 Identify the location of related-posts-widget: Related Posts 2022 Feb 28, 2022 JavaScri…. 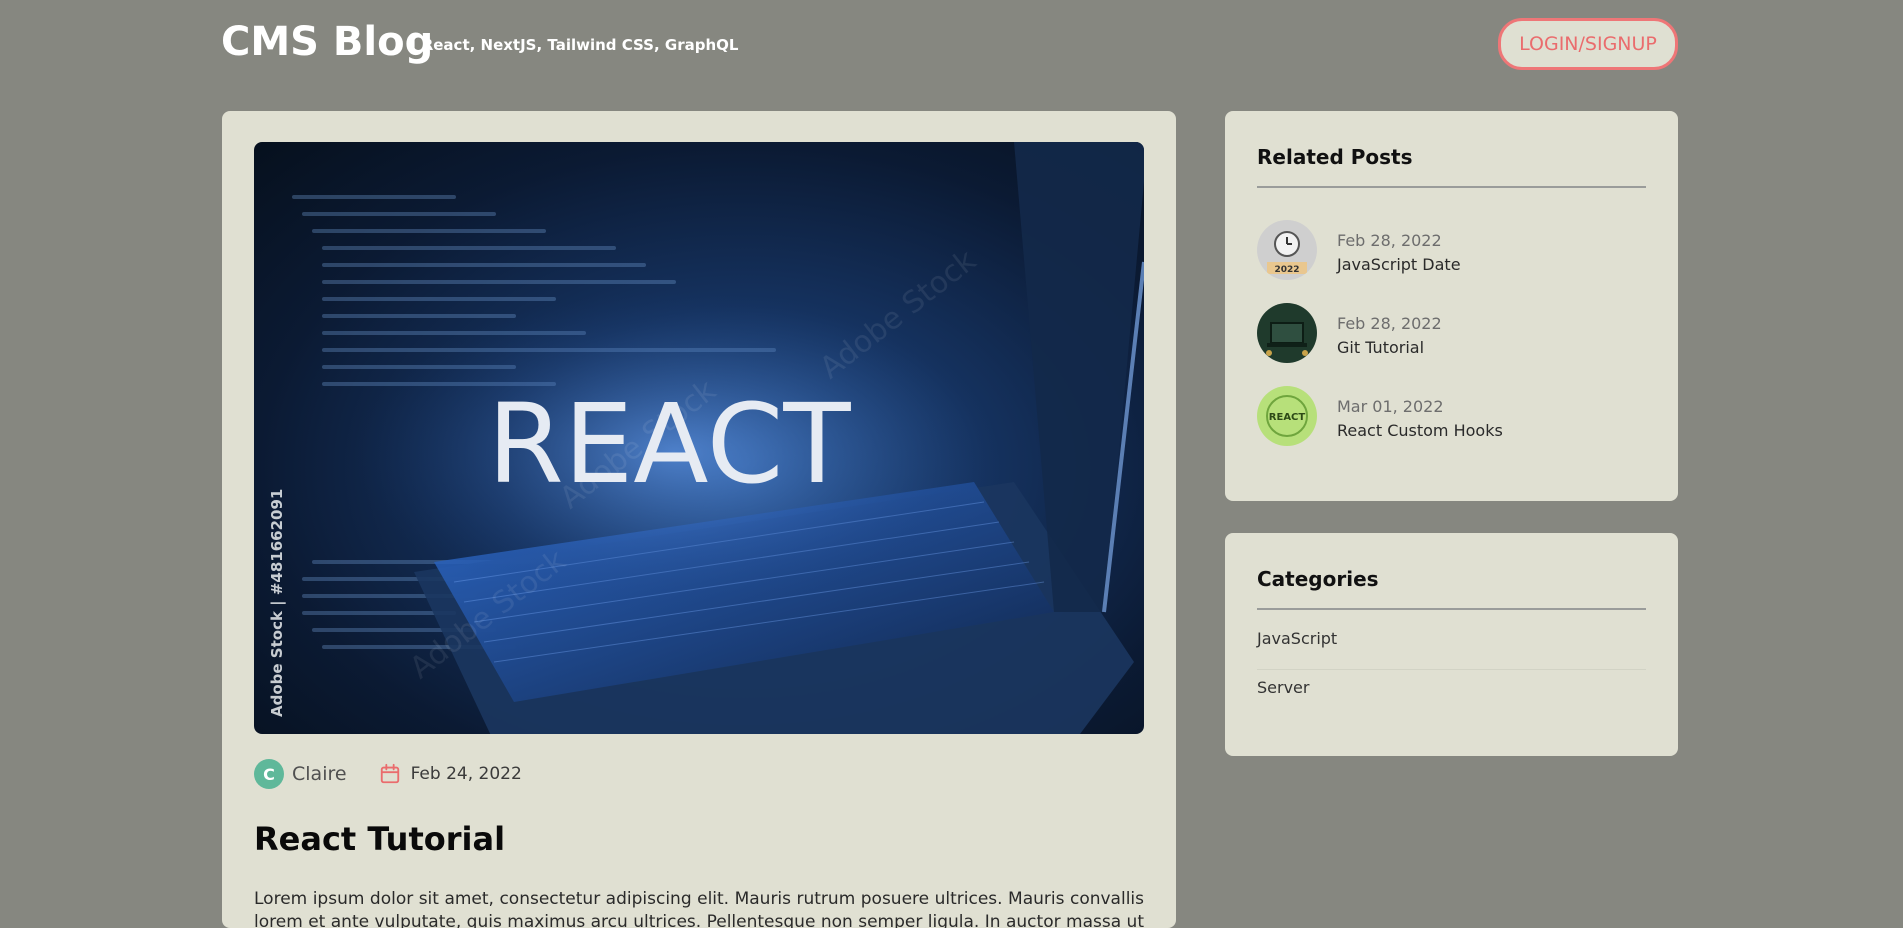
(1451, 306).